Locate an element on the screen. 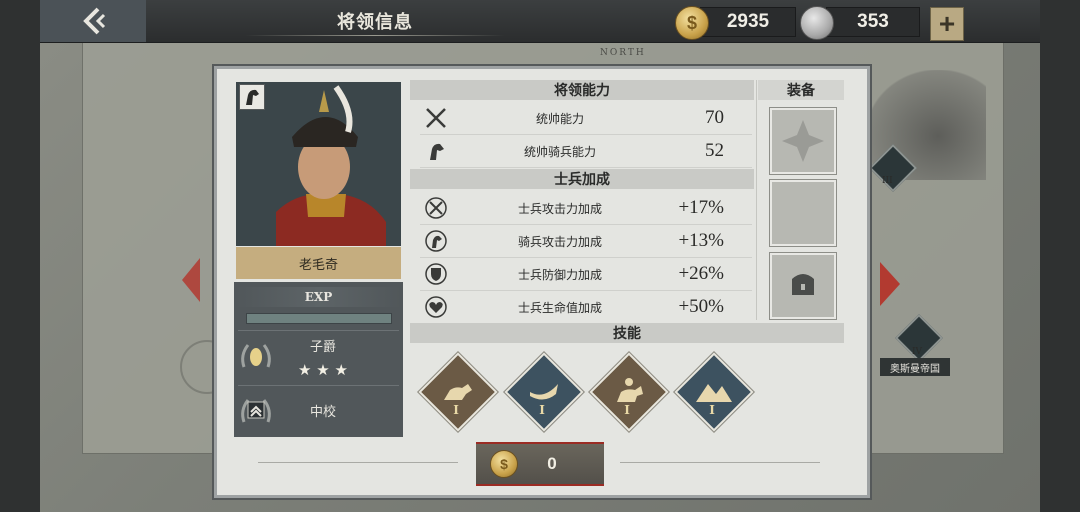  right-frame is located at coordinates (1060, 256).